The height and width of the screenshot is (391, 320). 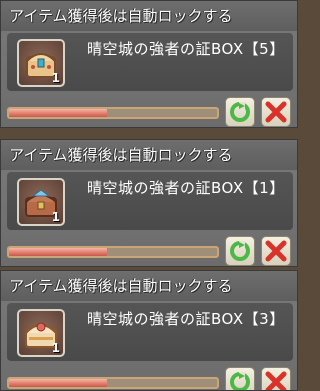 I want to click on item-row: 1 晴空城の強者の証BOX【5】, so click(x=150, y=62).